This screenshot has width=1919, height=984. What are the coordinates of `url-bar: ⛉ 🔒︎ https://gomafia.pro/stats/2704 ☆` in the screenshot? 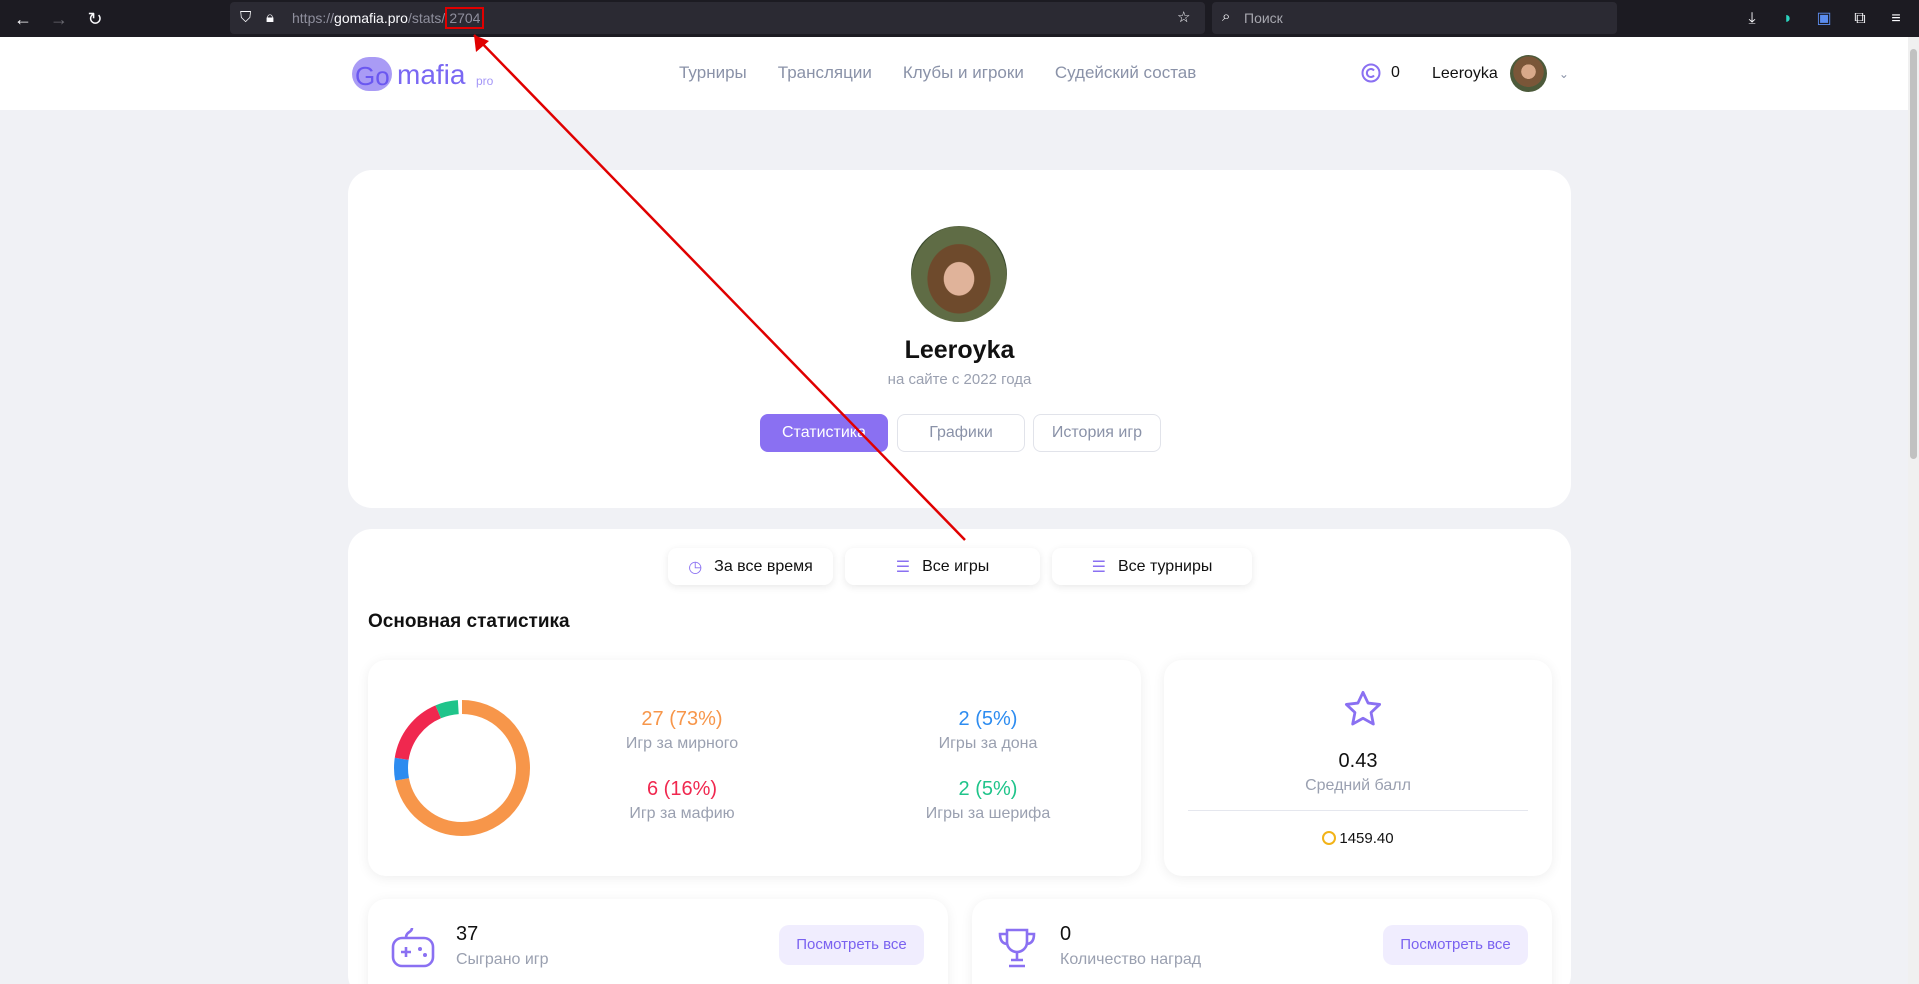 It's located at (717, 18).